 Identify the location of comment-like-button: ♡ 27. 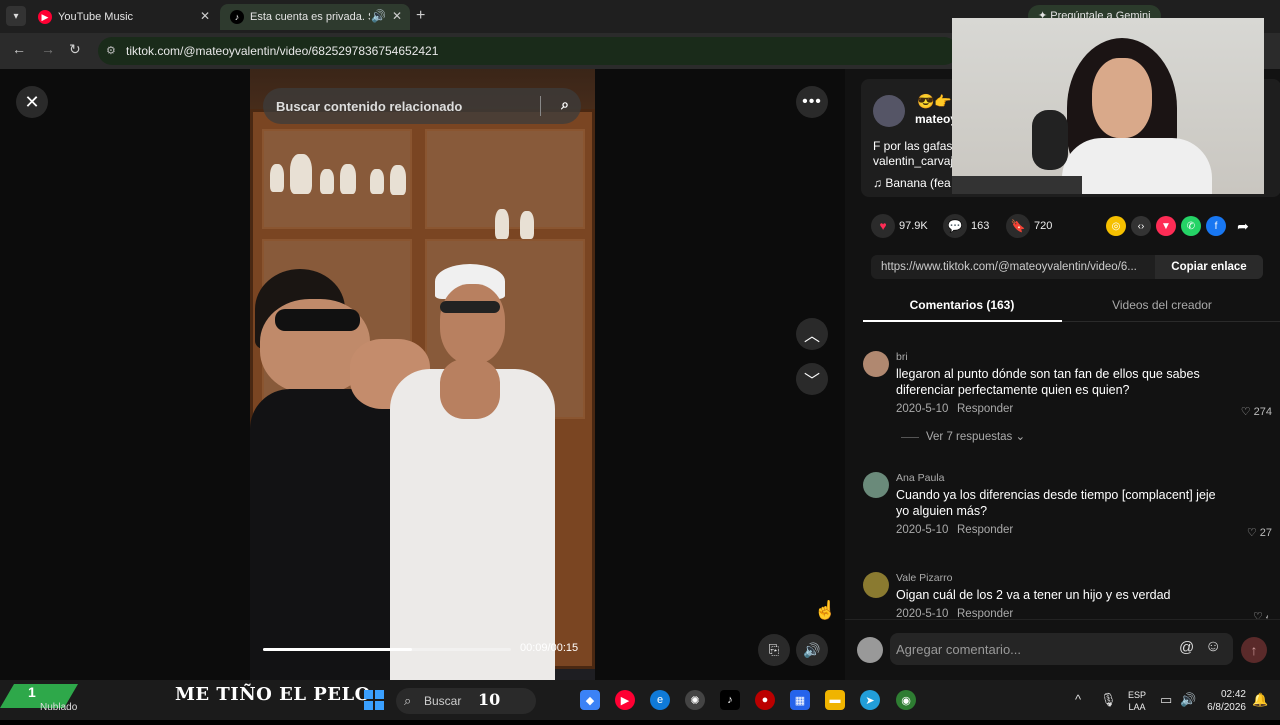
(1259, 532).